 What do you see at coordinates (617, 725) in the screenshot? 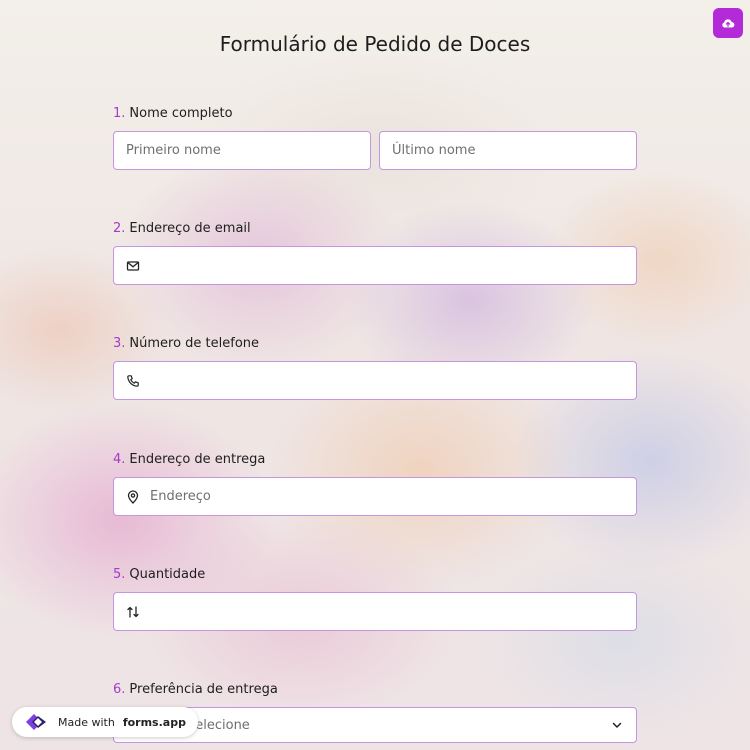
I see `chevron-down-icon` at bounding box center [617, 725].